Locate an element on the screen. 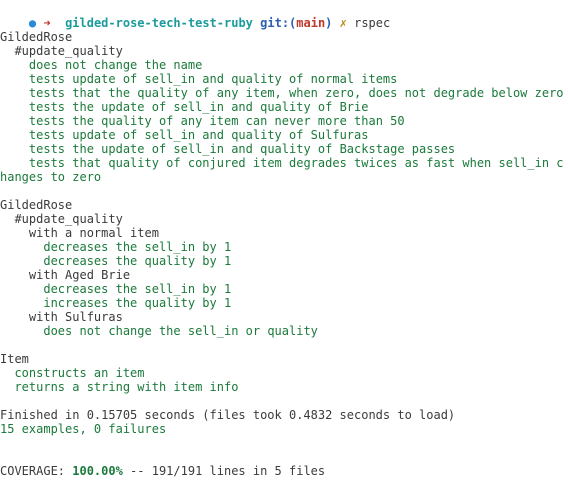 This screenshot has height=494, width=568. example-line: constructs an item is located at coordinates (79, 373).